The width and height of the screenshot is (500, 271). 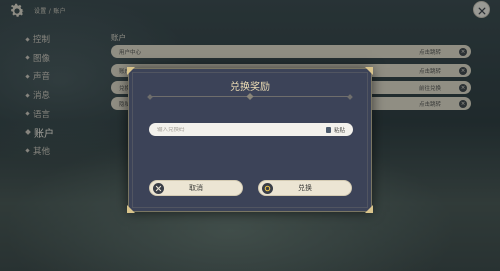 What do you see at coordinates (328, 130) in the screenshot?
I see `clipboard-icon` at bounding box center [328, 130].